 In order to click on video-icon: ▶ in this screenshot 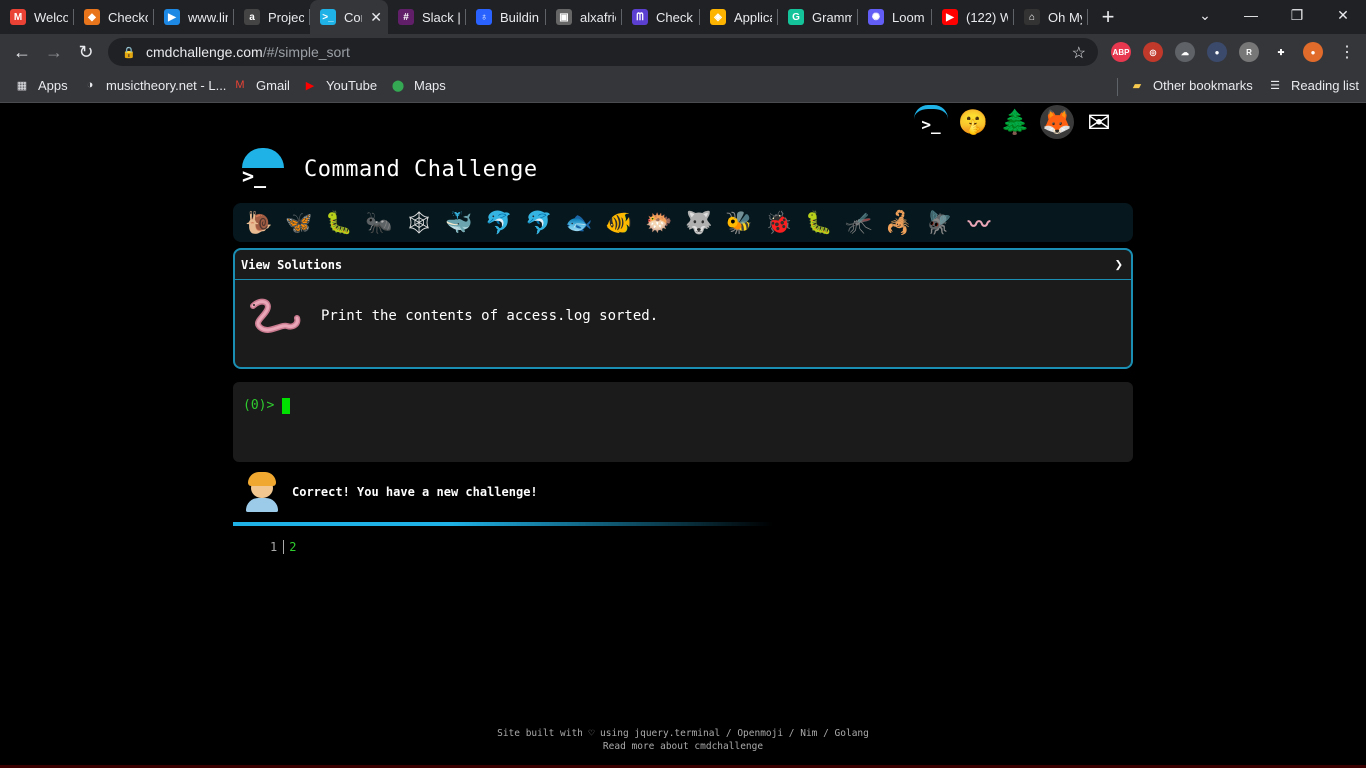, I will do `click(172, 17)`.